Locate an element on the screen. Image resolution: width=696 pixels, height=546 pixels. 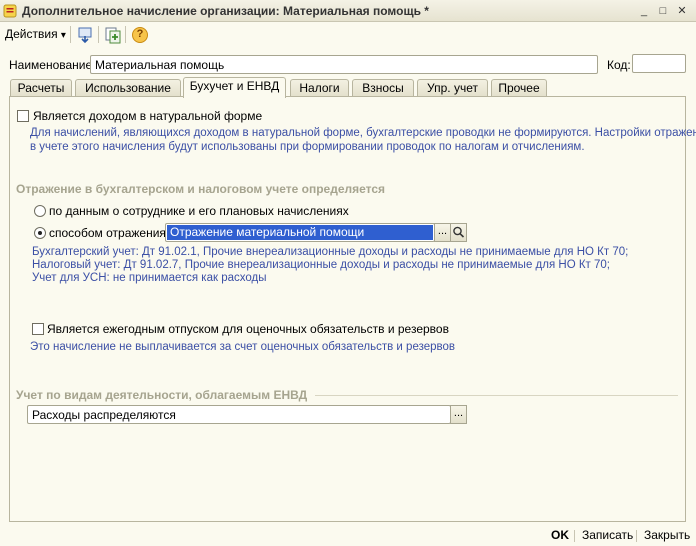
envd-distribution-input: Расходы распределяются is located at coordinates (239, 414).